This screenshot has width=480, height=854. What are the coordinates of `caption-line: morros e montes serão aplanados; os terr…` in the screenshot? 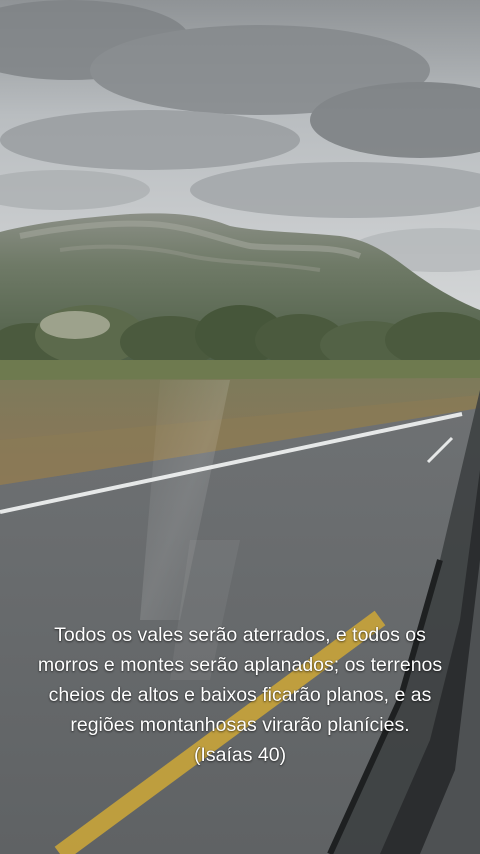 It's located at (240, 665).